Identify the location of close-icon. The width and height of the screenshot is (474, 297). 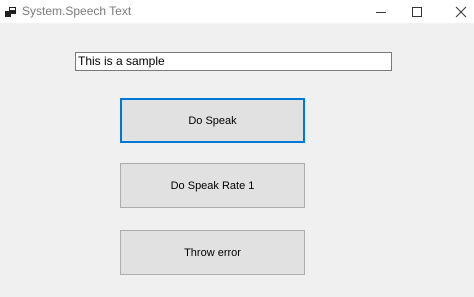
(461, 12).